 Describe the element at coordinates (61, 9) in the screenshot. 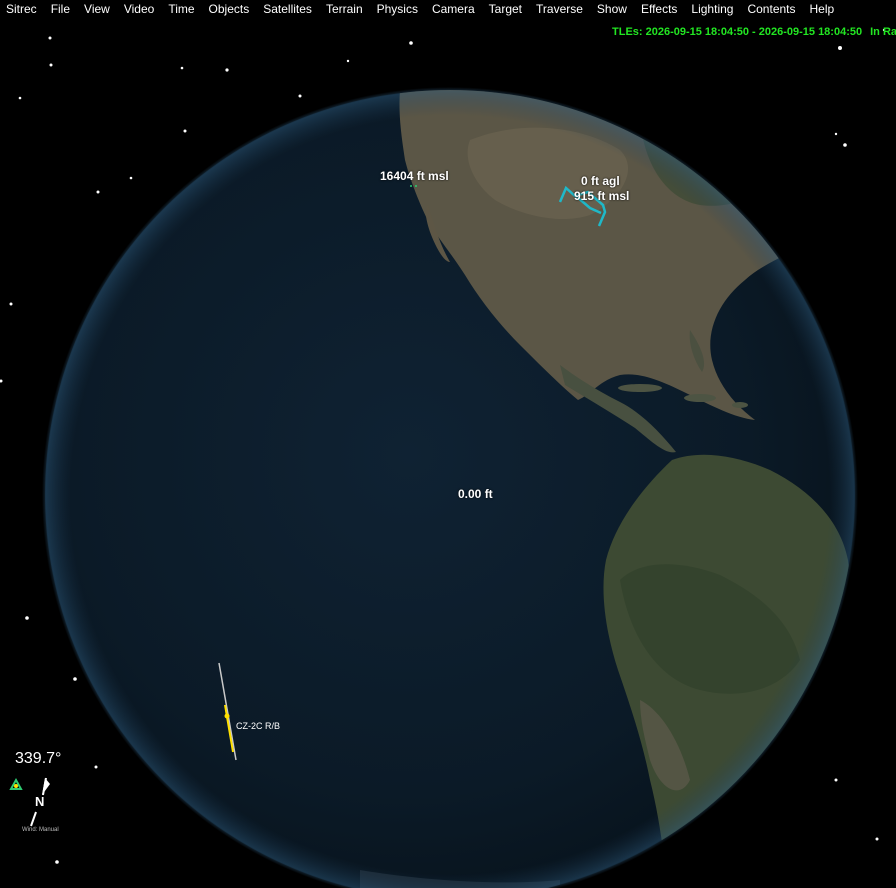

I see `menu-file: File` at that location.